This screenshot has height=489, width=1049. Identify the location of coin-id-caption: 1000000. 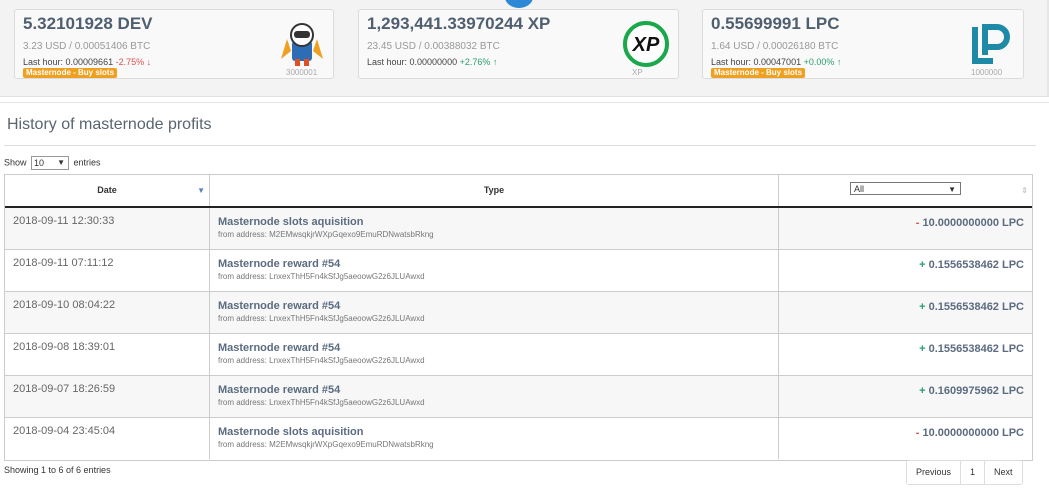
(987, 72).